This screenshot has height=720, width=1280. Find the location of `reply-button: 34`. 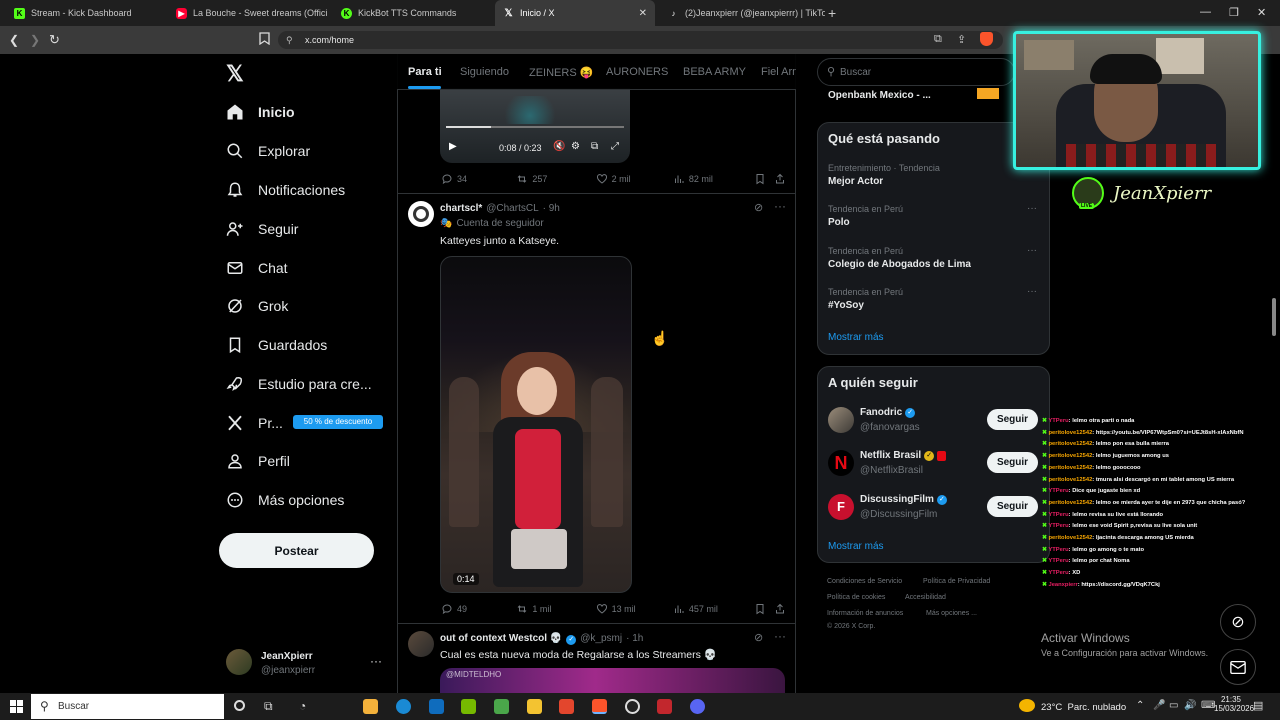

reply-button: 34 is located at coordinates (478, 179).